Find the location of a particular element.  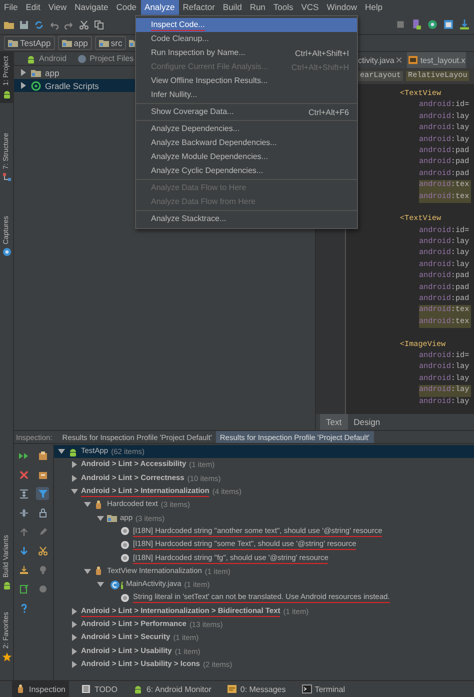

shortcut-text: Ctrl+Alt+Shift+I is located at coordinates (321, 53).